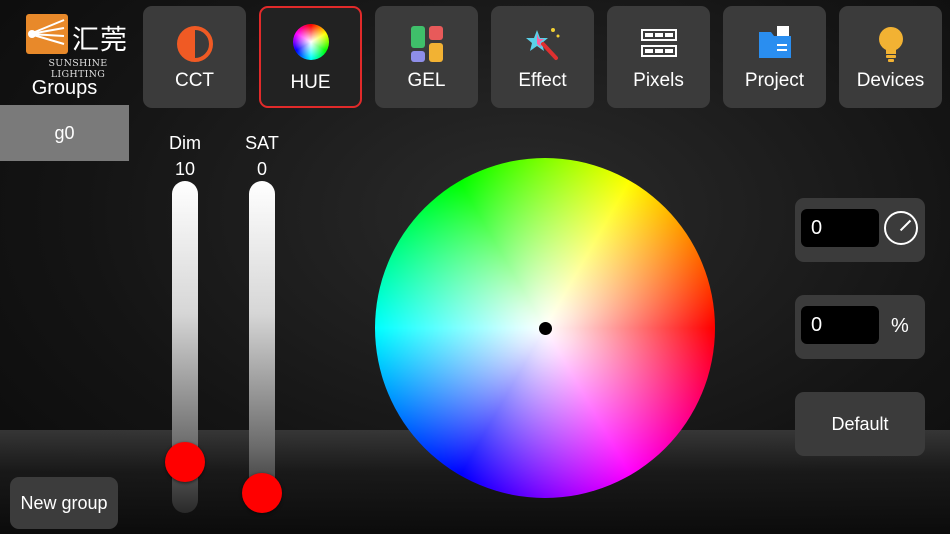 The width and height of the screenshot is (950, 534). What do you see at coordinates (900, 326) in the screenshot?
I see `percent-unit: %` at bounding box center [900, 326].